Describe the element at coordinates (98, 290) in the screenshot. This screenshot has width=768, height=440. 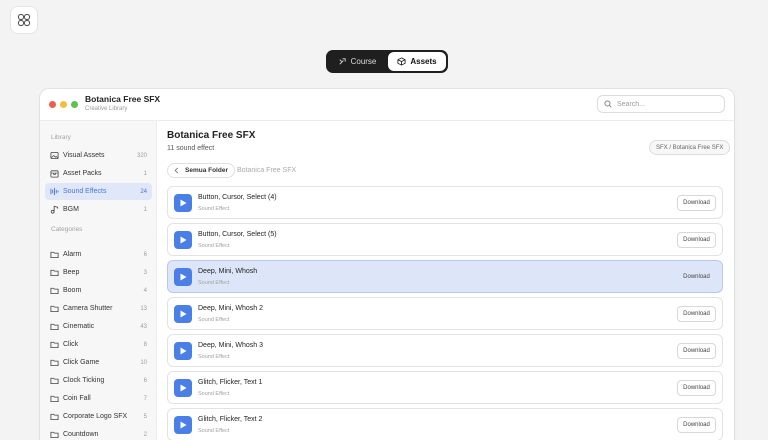
I see `sidebar-category-item: Boom 4` at that location.